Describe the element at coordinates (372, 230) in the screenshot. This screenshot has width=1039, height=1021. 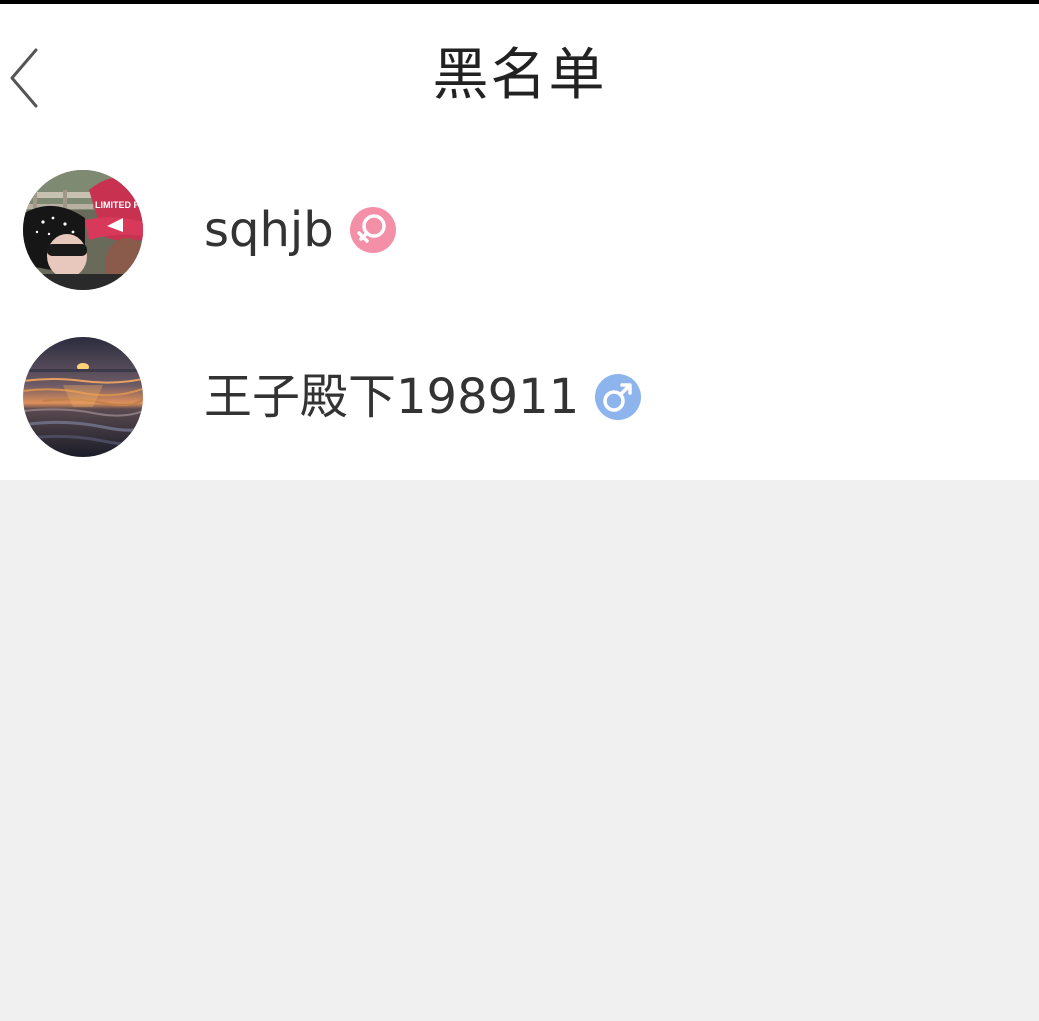
I see `female-icon` at that location.